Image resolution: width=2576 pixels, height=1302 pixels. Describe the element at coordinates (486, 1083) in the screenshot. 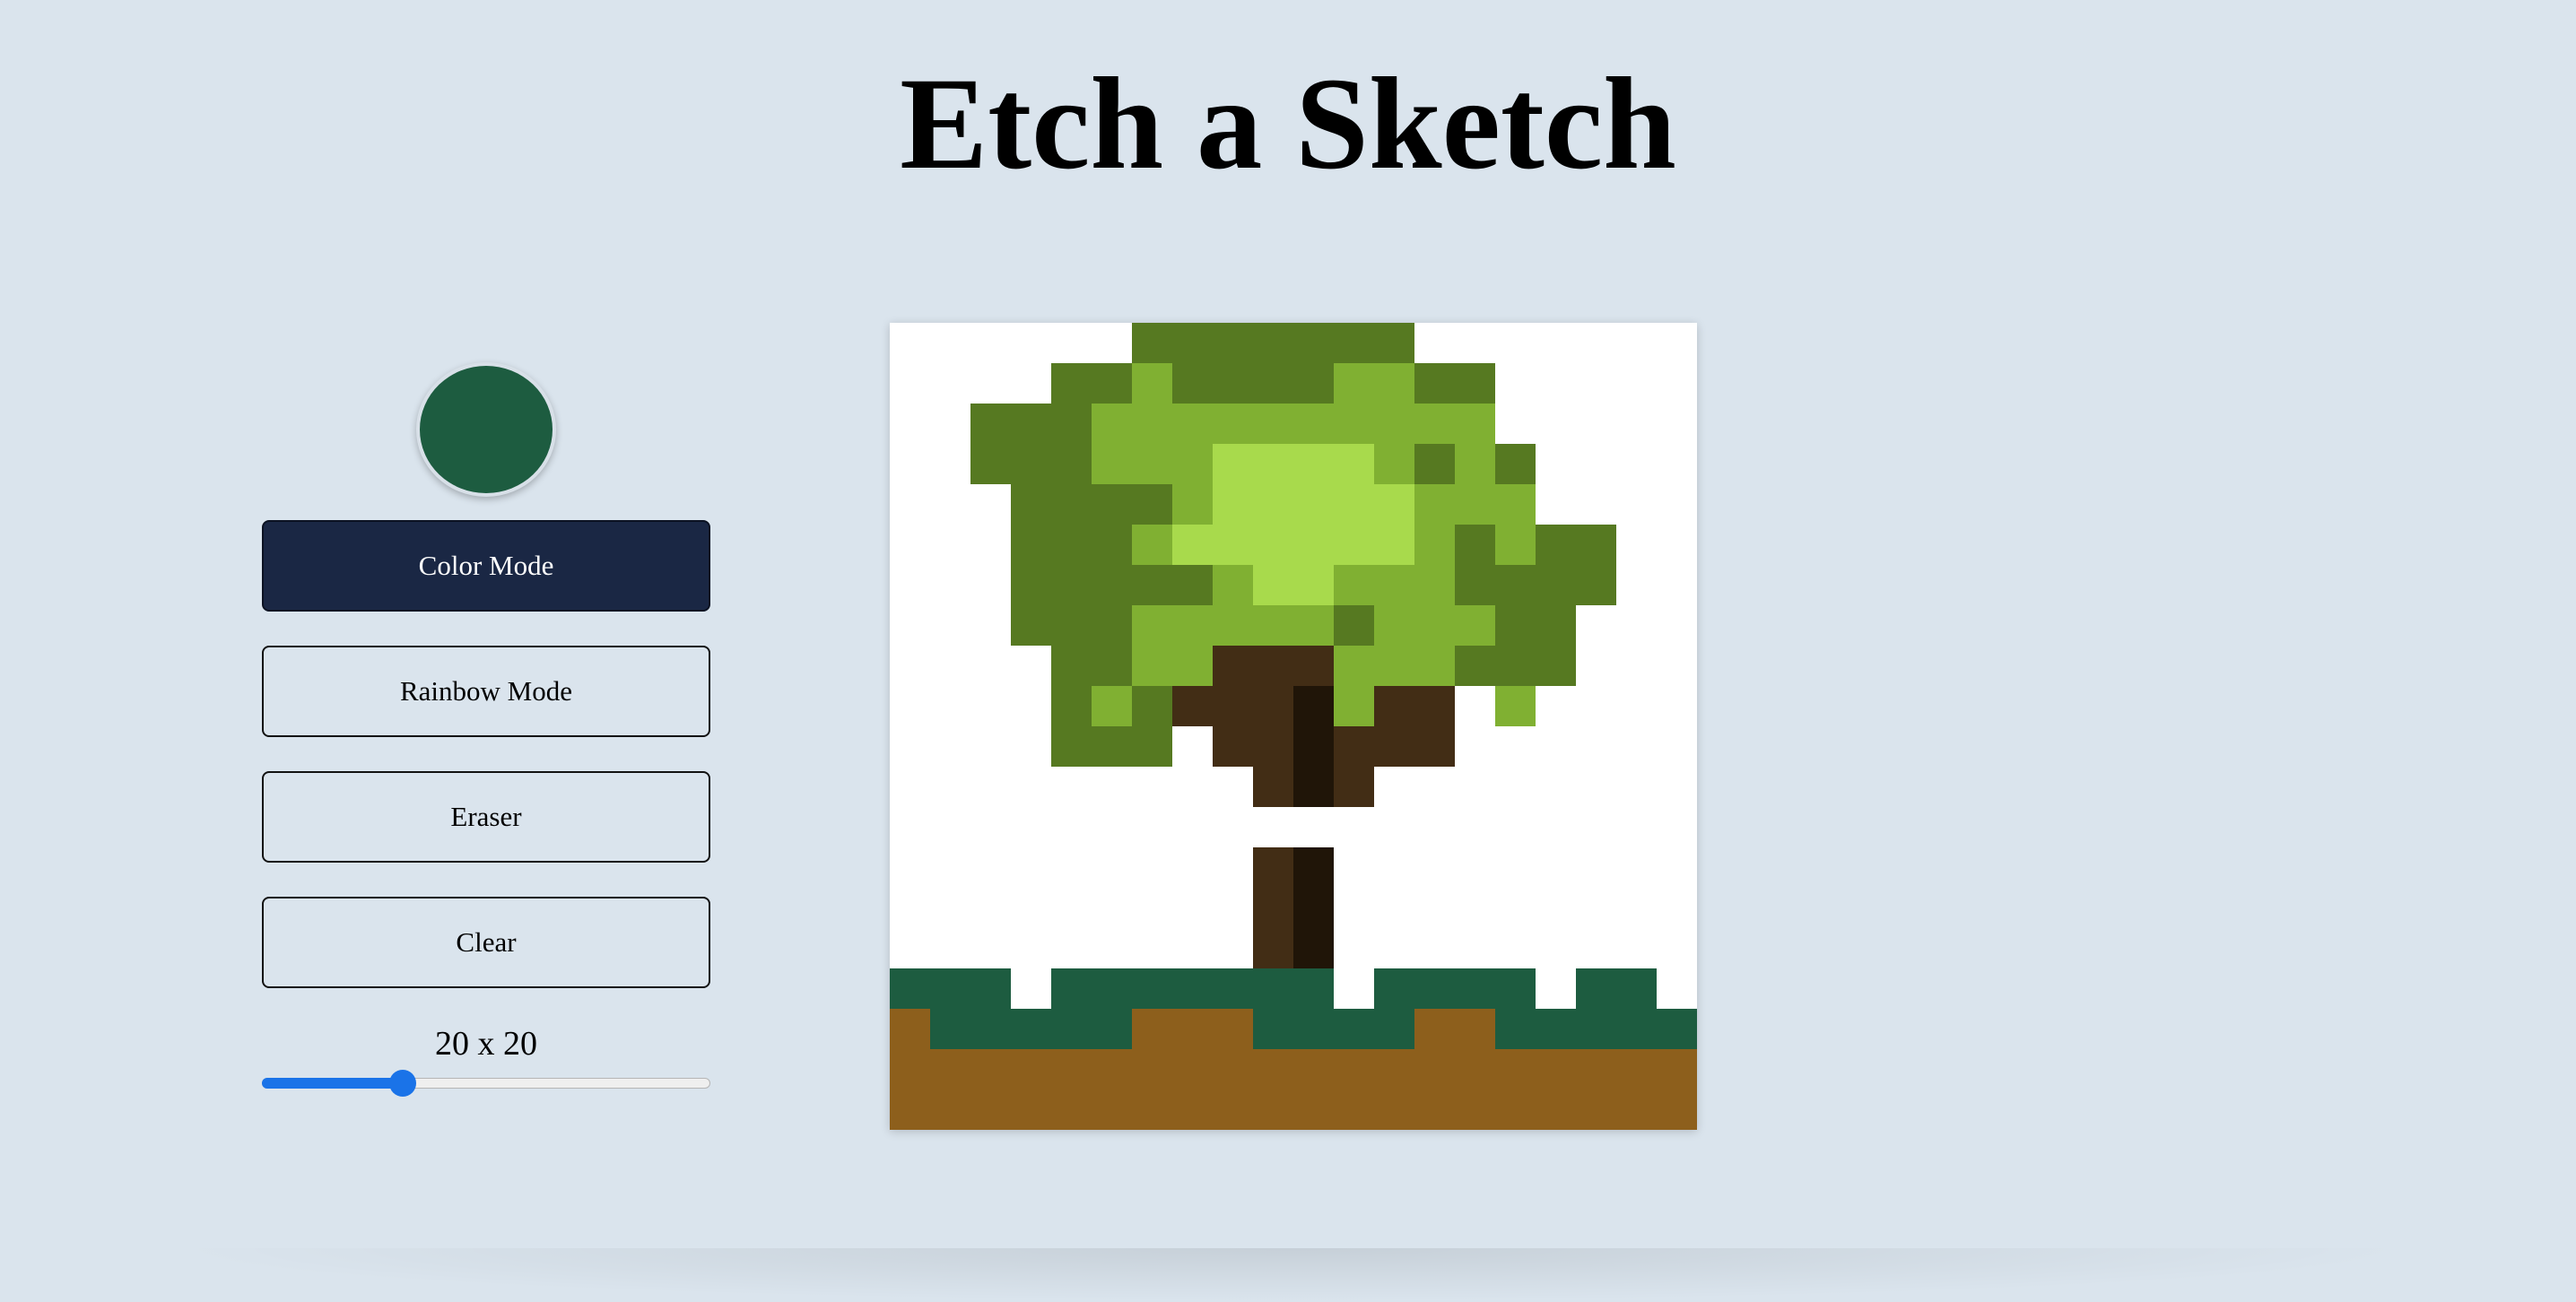

I see `grid-size-slider` at that location.